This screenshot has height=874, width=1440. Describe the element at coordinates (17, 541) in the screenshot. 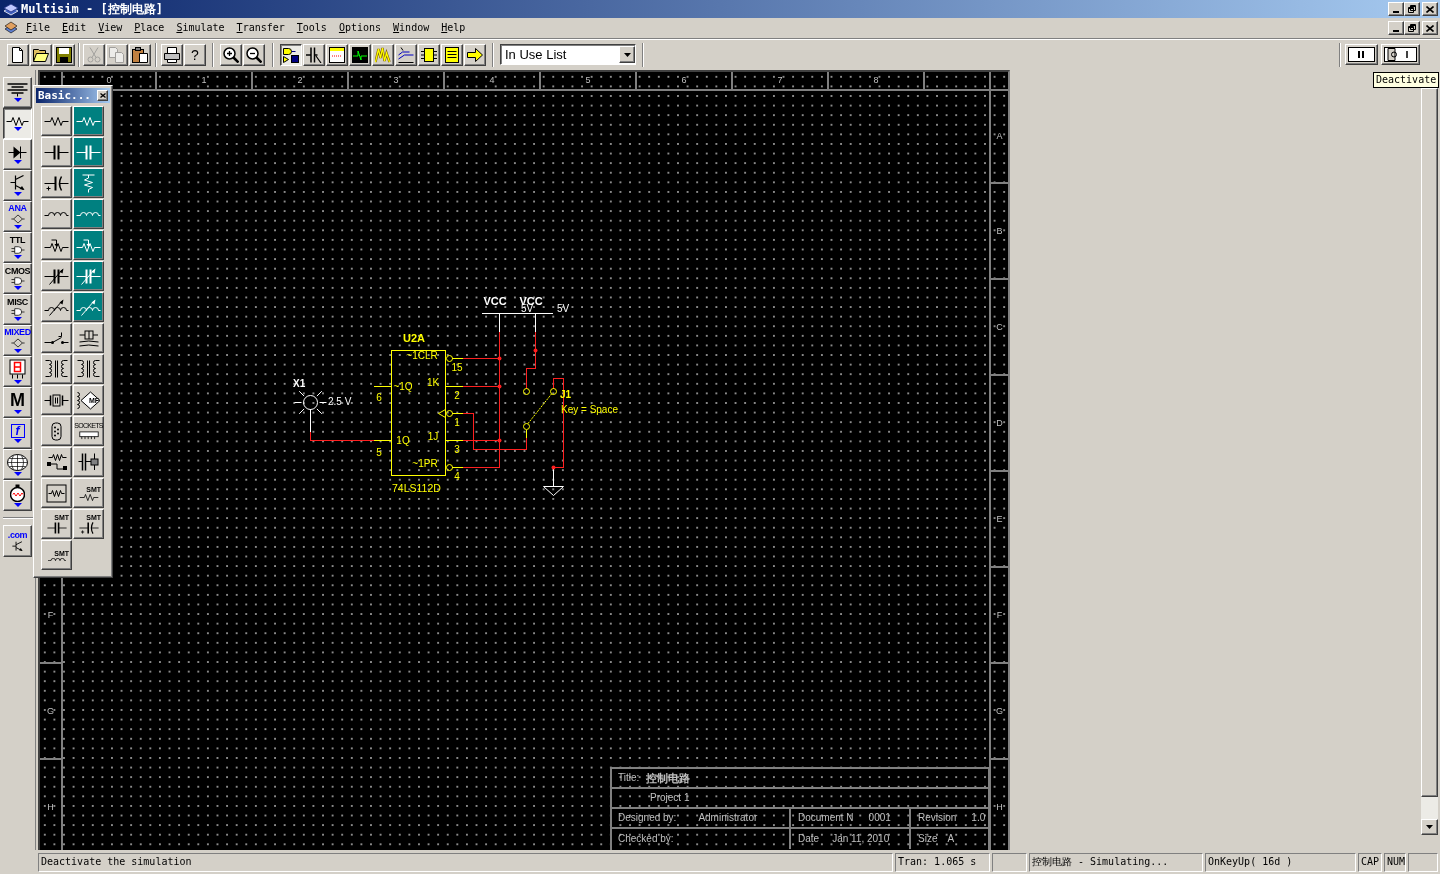

I see `component-bin-button: .com` at that location.